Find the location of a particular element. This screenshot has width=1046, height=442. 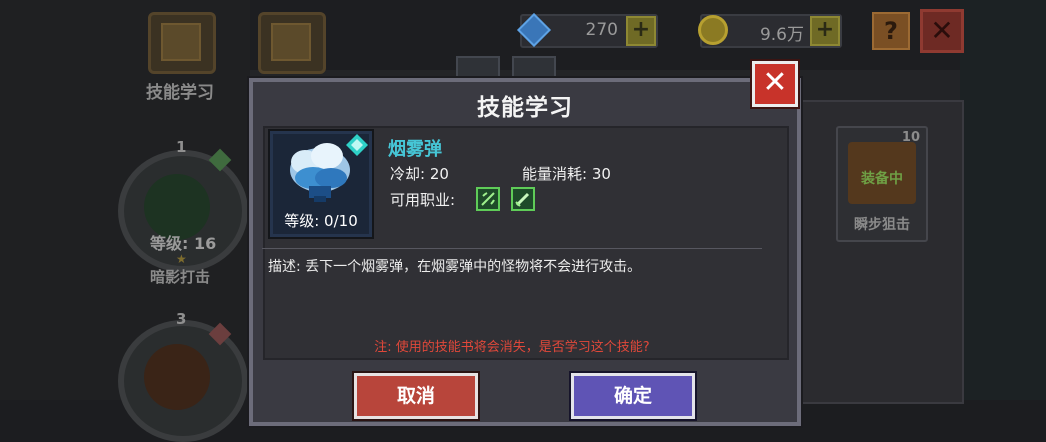

warning-note: 注: 使用的技能书将会消失，是否学习这个技能? is located at coordinates (512, 347).